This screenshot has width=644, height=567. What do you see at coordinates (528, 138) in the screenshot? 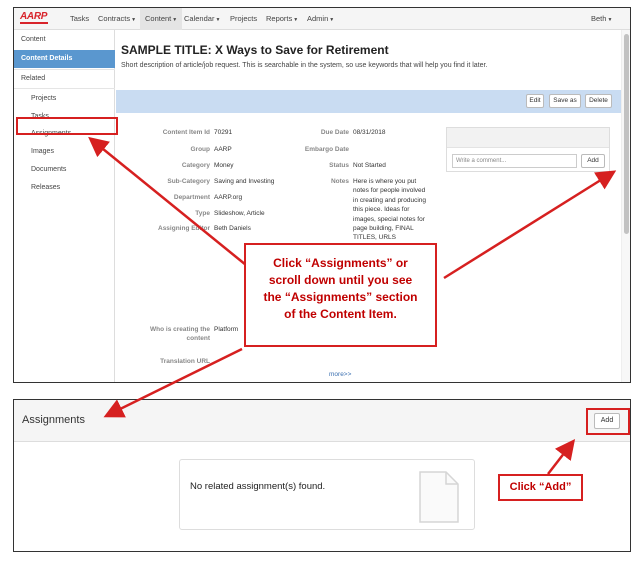
I see `comment-panel-header` at bounding box center [528, 138].